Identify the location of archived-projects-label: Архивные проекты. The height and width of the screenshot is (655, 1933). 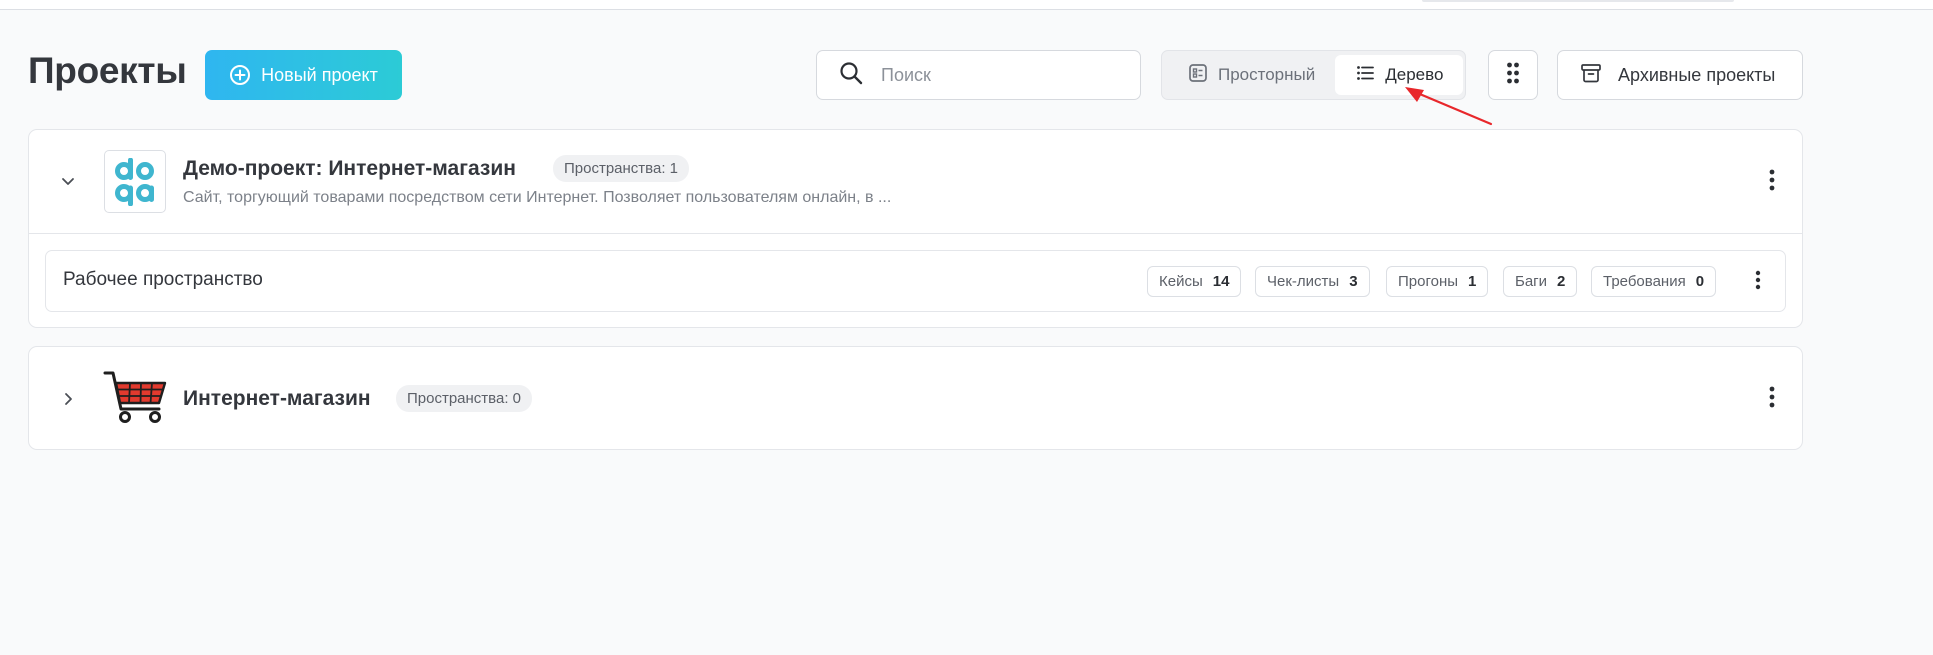
(1697, 74).